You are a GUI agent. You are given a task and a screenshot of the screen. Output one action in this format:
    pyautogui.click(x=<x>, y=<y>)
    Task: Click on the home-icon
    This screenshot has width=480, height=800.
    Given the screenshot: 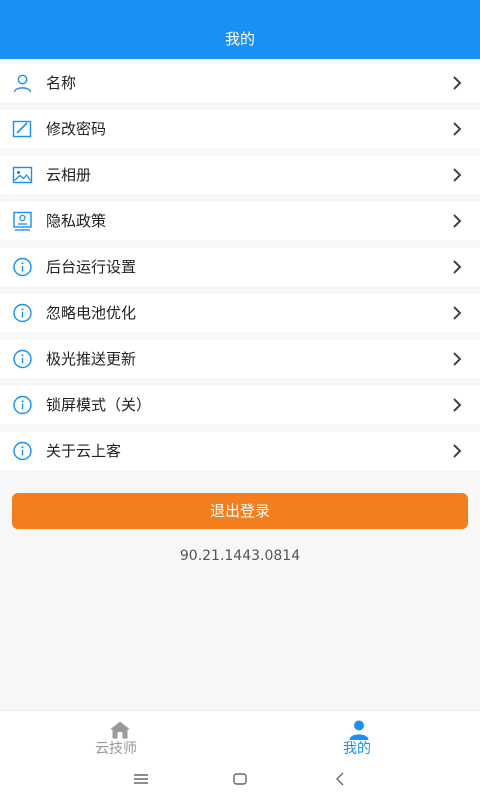 What is the action you would take?
    pyautogui.click(x=120, y=730)
    